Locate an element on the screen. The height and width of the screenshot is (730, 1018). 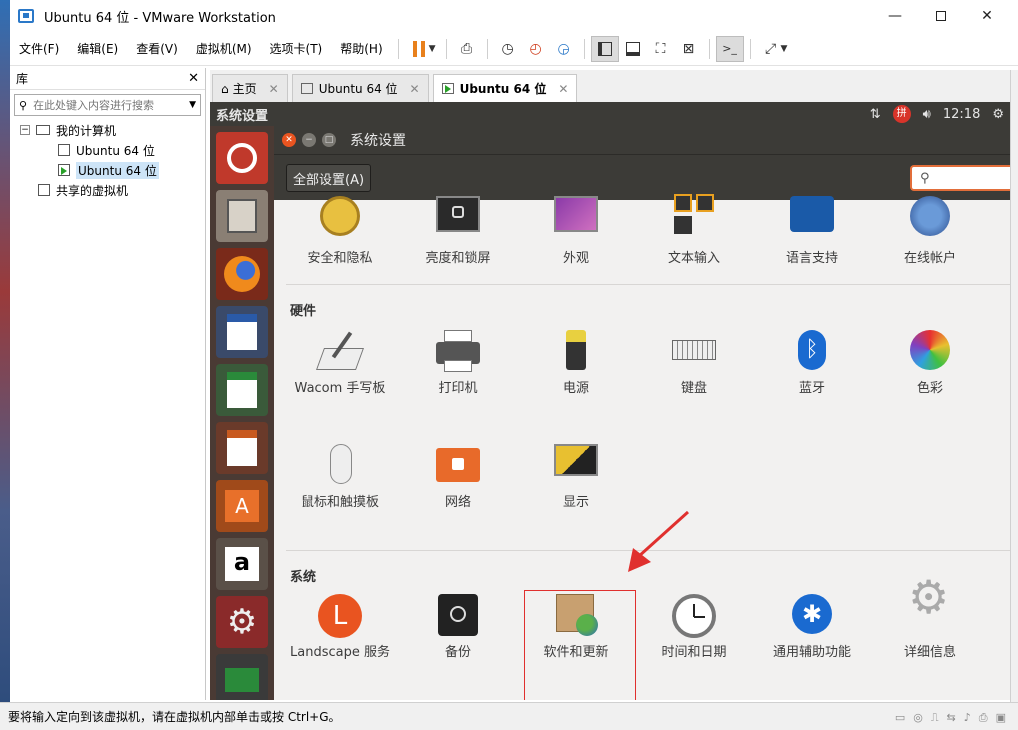
hdd-icon: ▭ is located at coordinates (900, 718).